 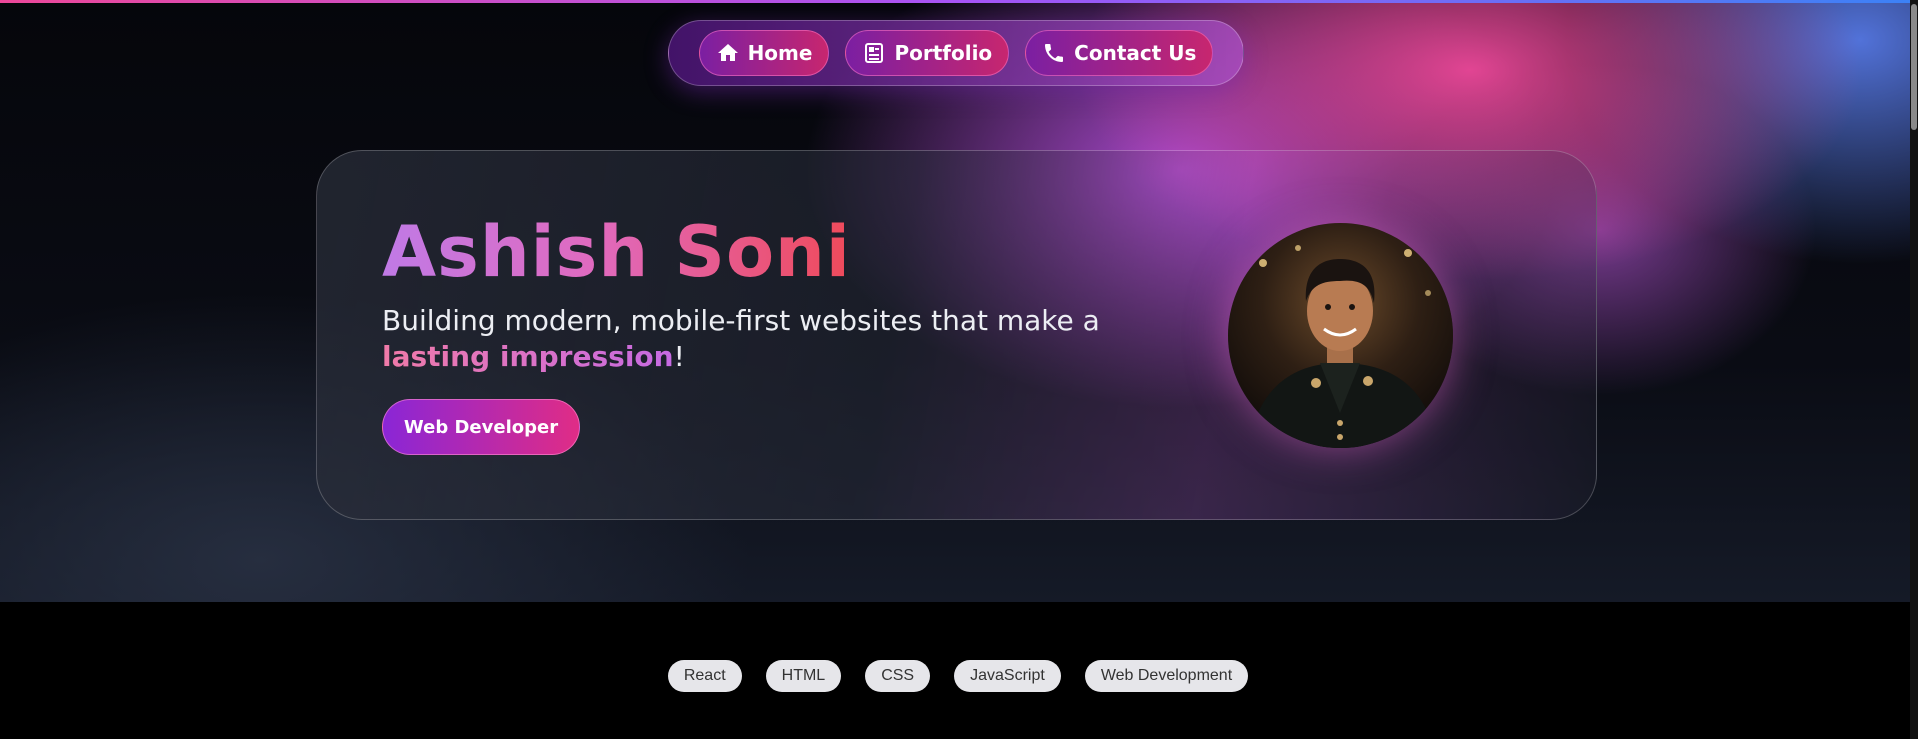 I want to click on phone-icon, so click(x=1054, y=53).